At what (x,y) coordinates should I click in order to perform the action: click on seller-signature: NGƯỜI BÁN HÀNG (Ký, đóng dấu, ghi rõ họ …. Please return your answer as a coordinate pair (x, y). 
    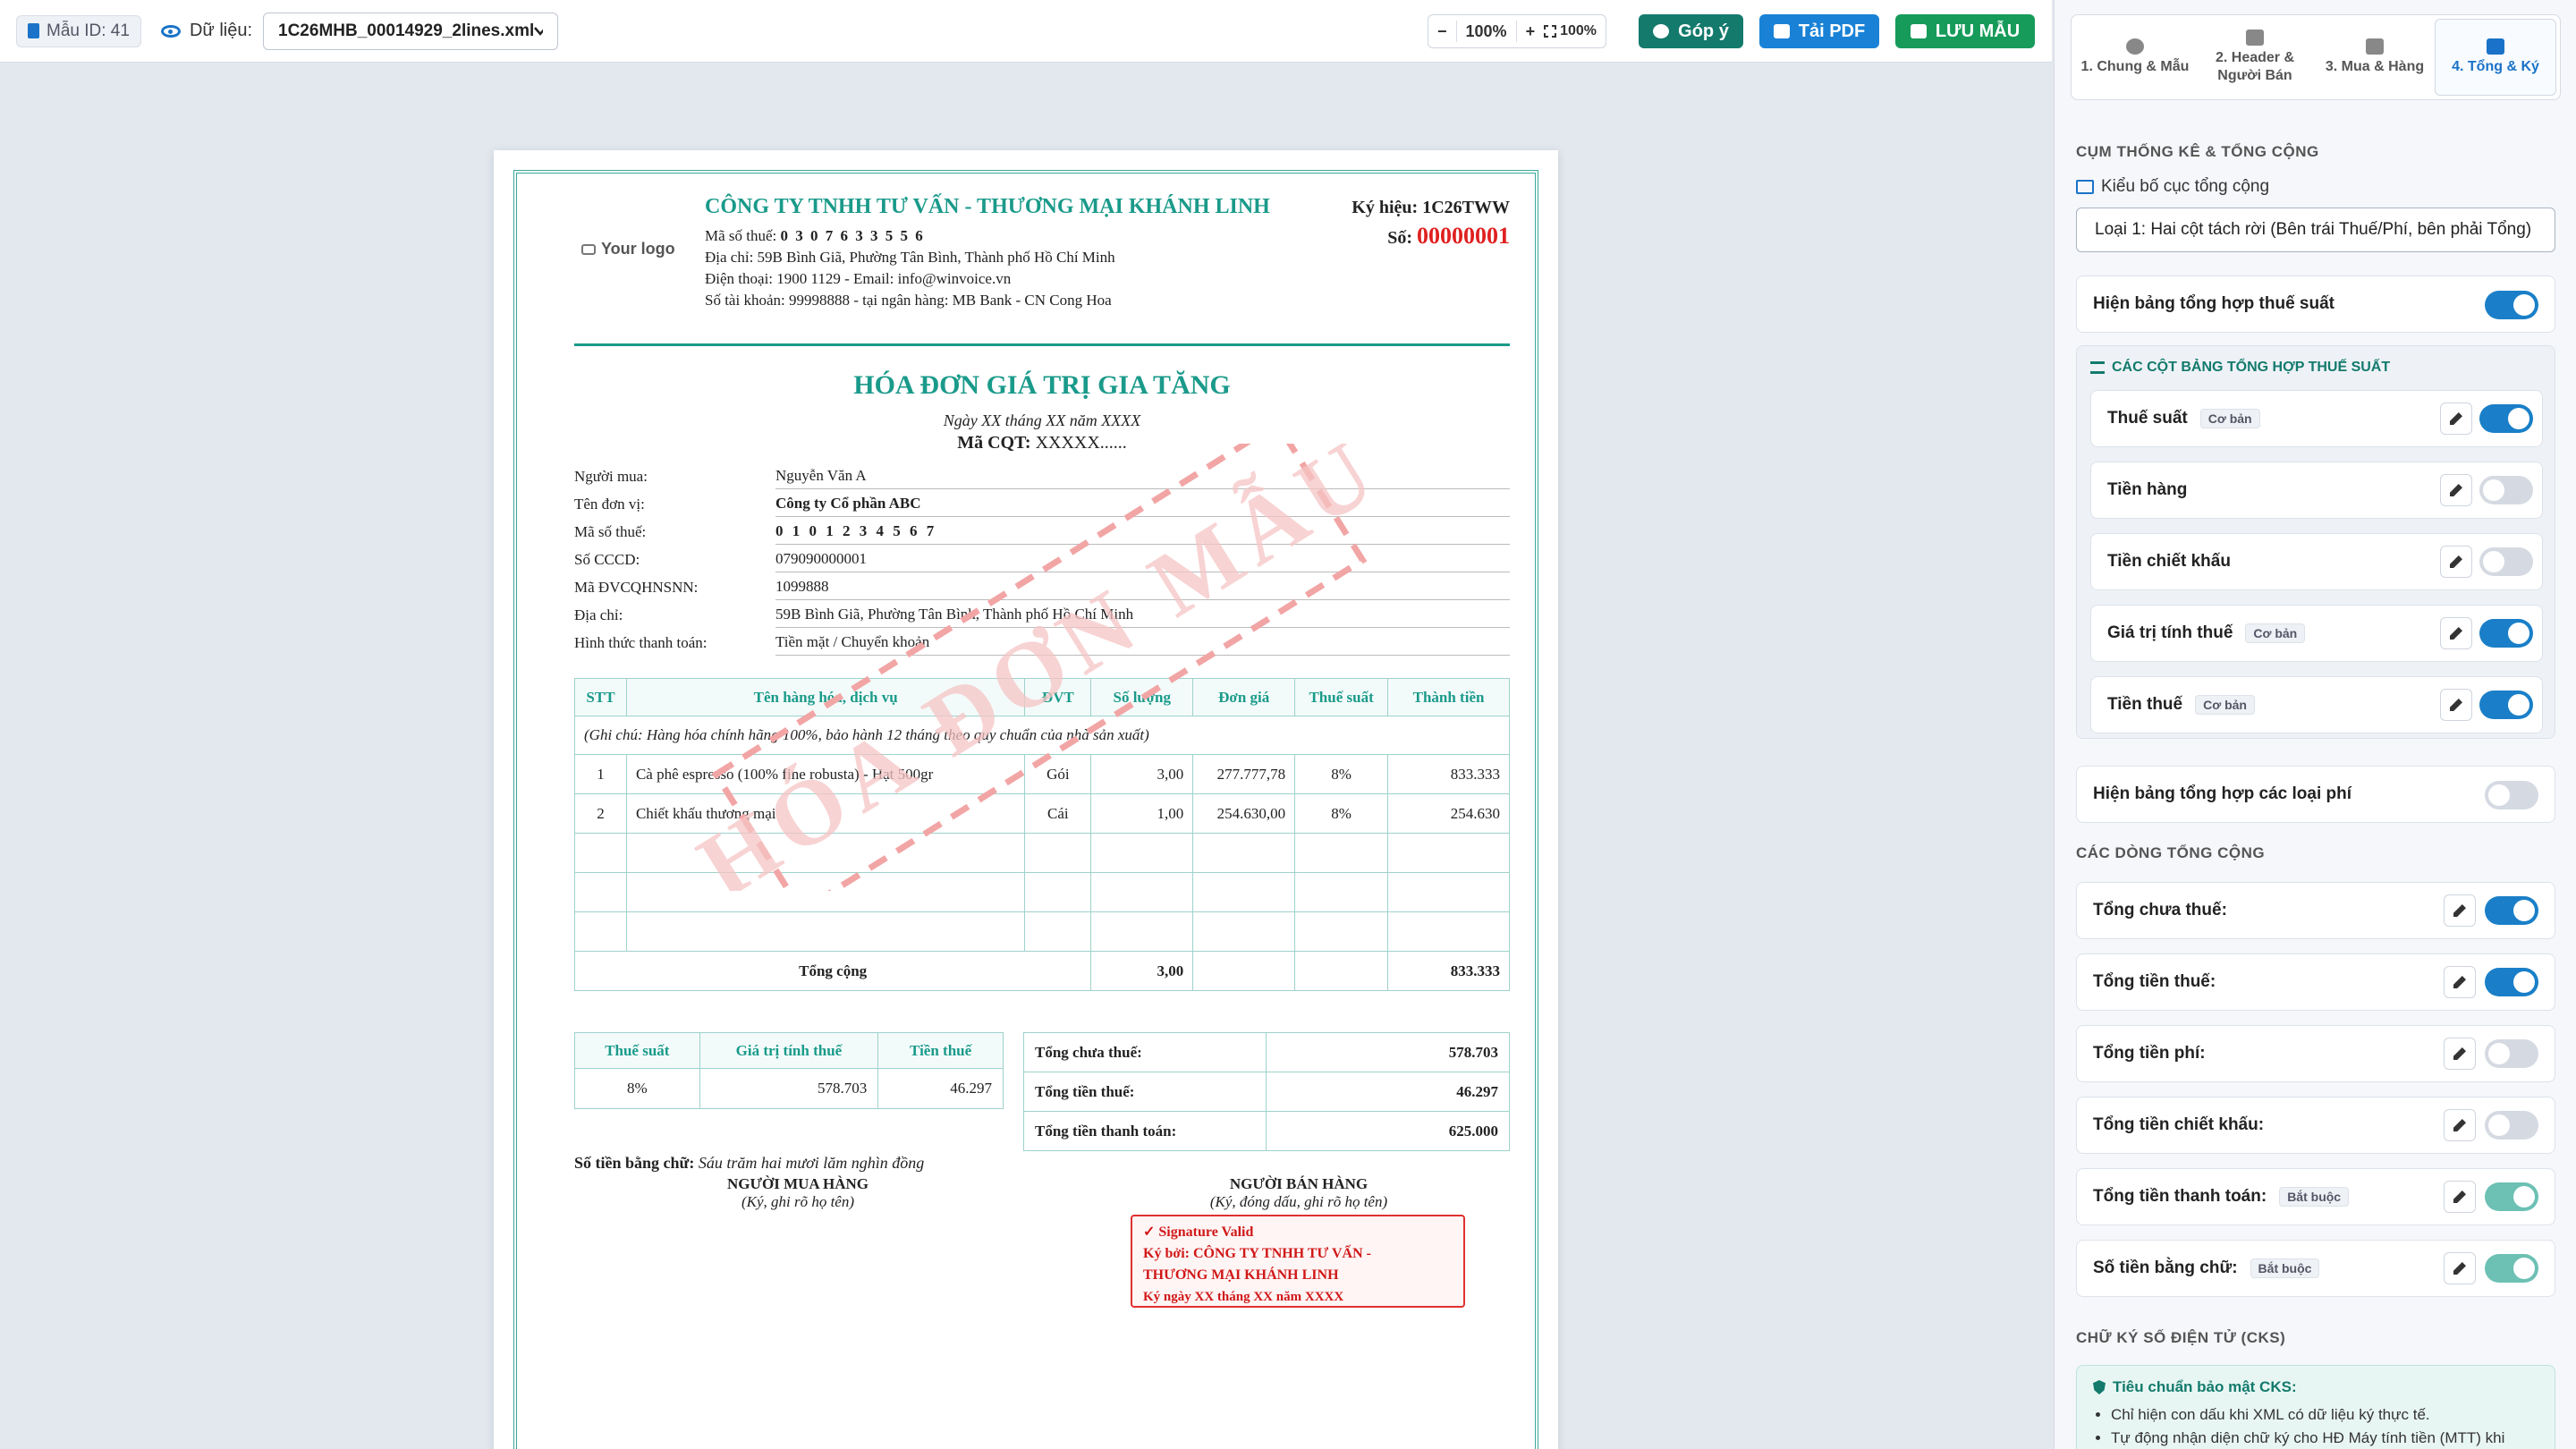
    Looking at the image, I should click on (1299, 1193).